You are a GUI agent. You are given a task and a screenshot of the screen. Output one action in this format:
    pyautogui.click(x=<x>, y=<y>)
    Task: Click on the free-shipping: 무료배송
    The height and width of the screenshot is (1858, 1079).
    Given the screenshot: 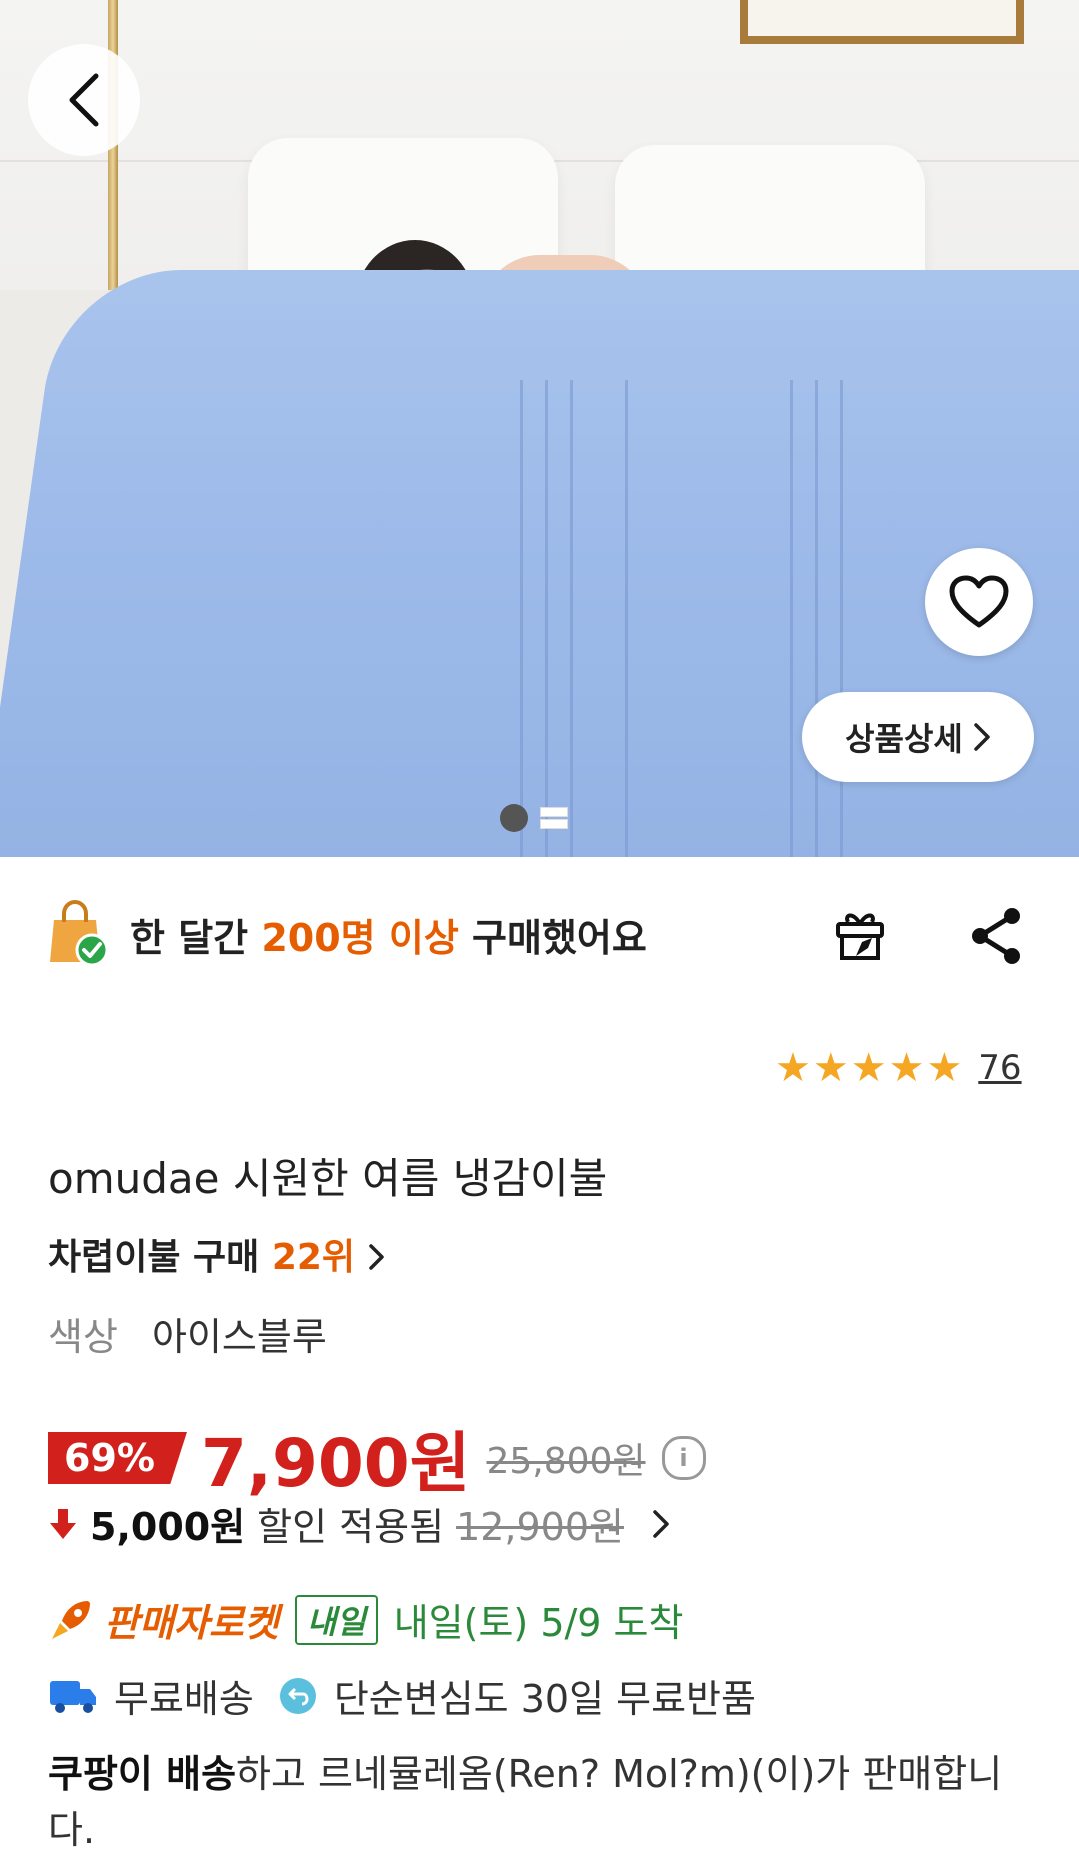 What is the action you would take?
    pyautogui.click(x=184, y=1699)
    